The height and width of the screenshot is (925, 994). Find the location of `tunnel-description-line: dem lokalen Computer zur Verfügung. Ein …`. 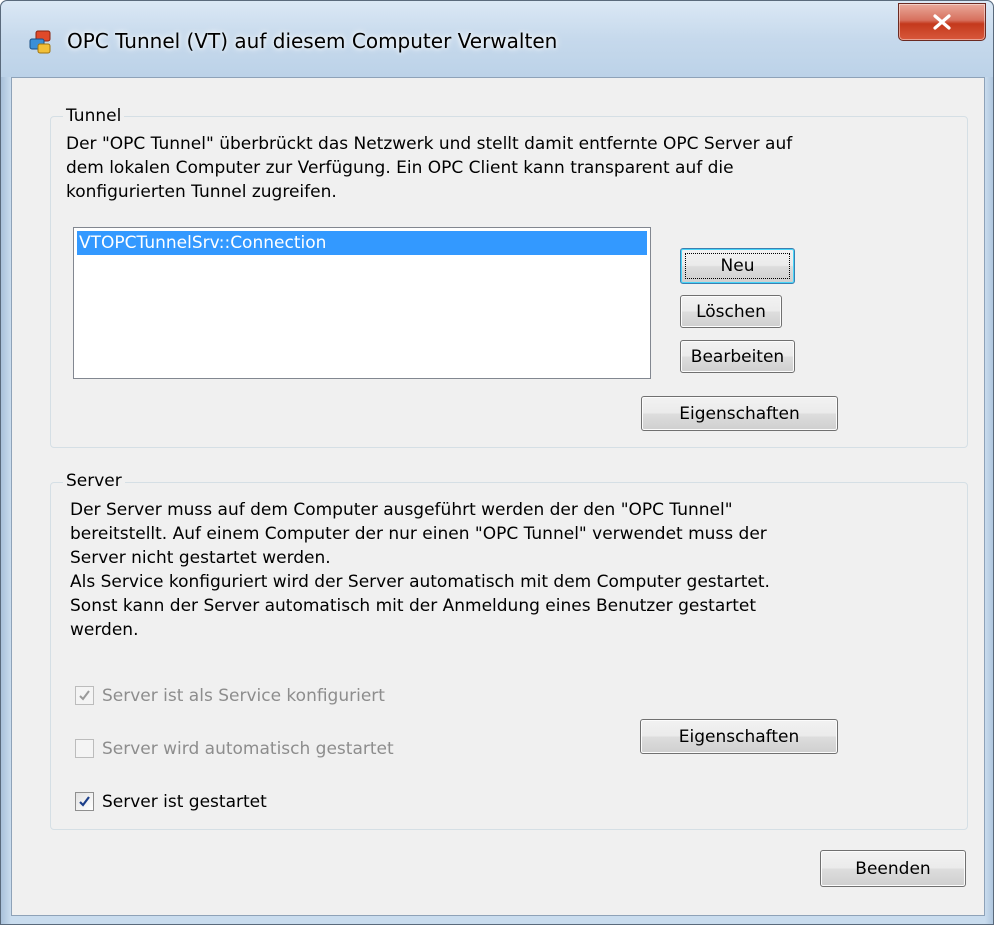

tunnel-description-line: dem lokalen Computer zur Verfügung. Ein … is located at coordinates (400, 168).